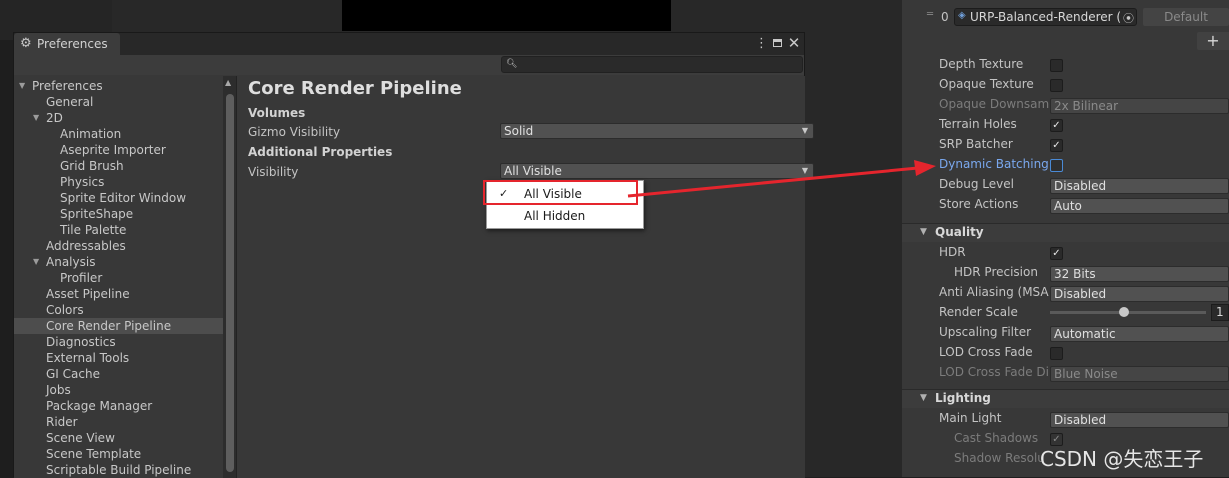 Image resolution: width=1229 pixels, height=478 pixels. I want to click on renderer-index: 0, so click(945, 17).